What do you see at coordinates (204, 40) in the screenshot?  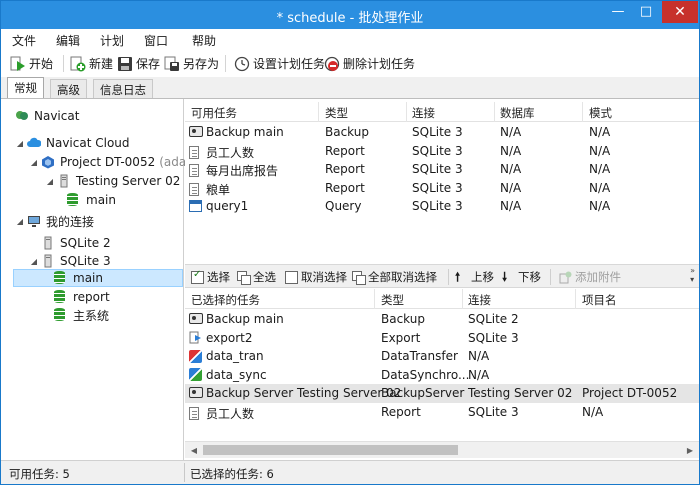 I see `menu-help: 帮助` at bounding box center [204, 40].